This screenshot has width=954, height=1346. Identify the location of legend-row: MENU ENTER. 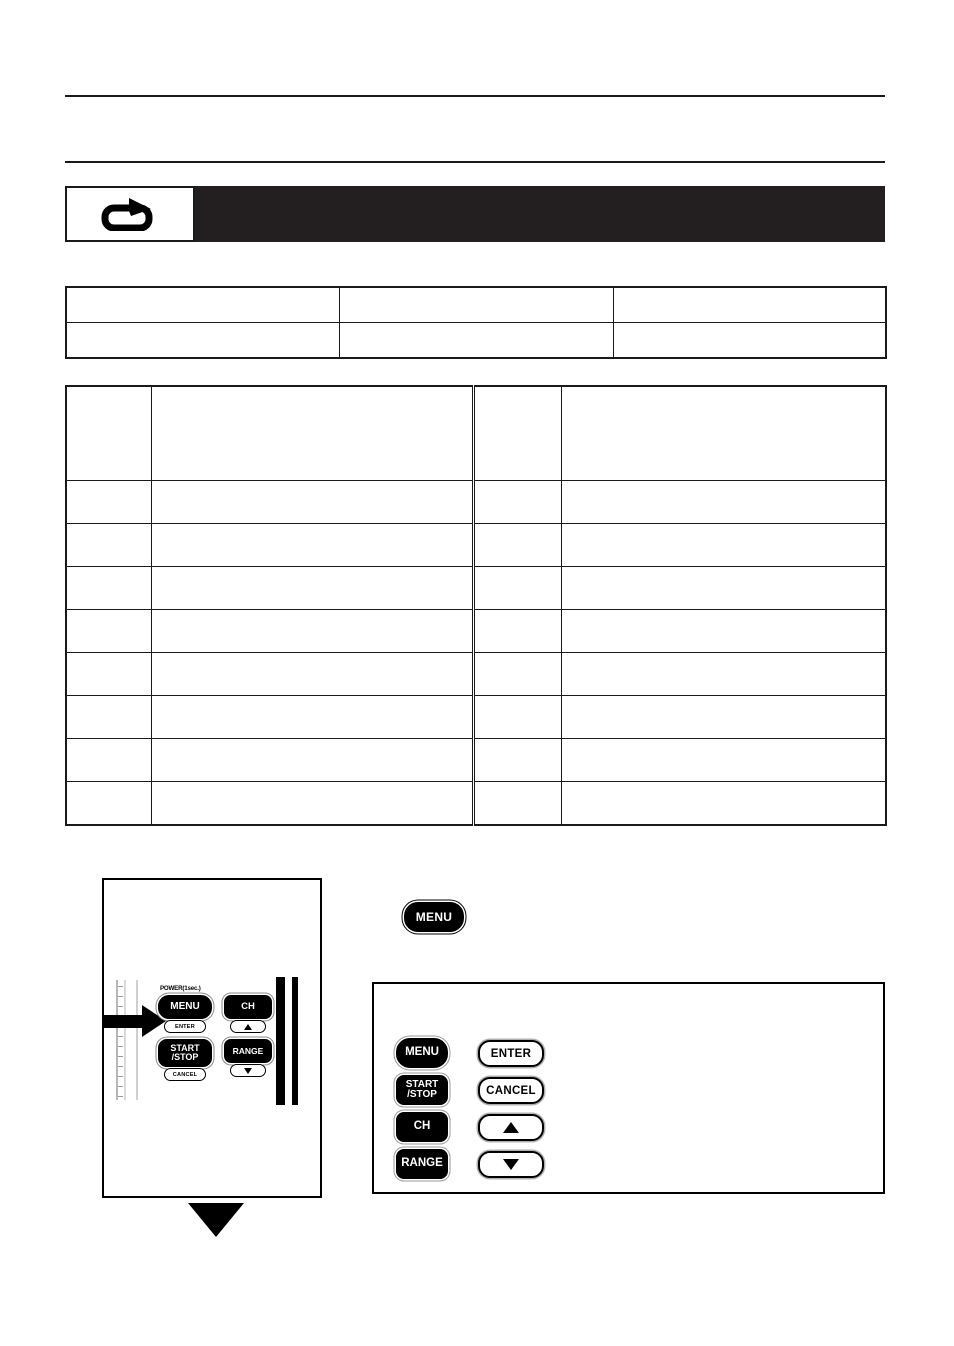
(496, 1054).